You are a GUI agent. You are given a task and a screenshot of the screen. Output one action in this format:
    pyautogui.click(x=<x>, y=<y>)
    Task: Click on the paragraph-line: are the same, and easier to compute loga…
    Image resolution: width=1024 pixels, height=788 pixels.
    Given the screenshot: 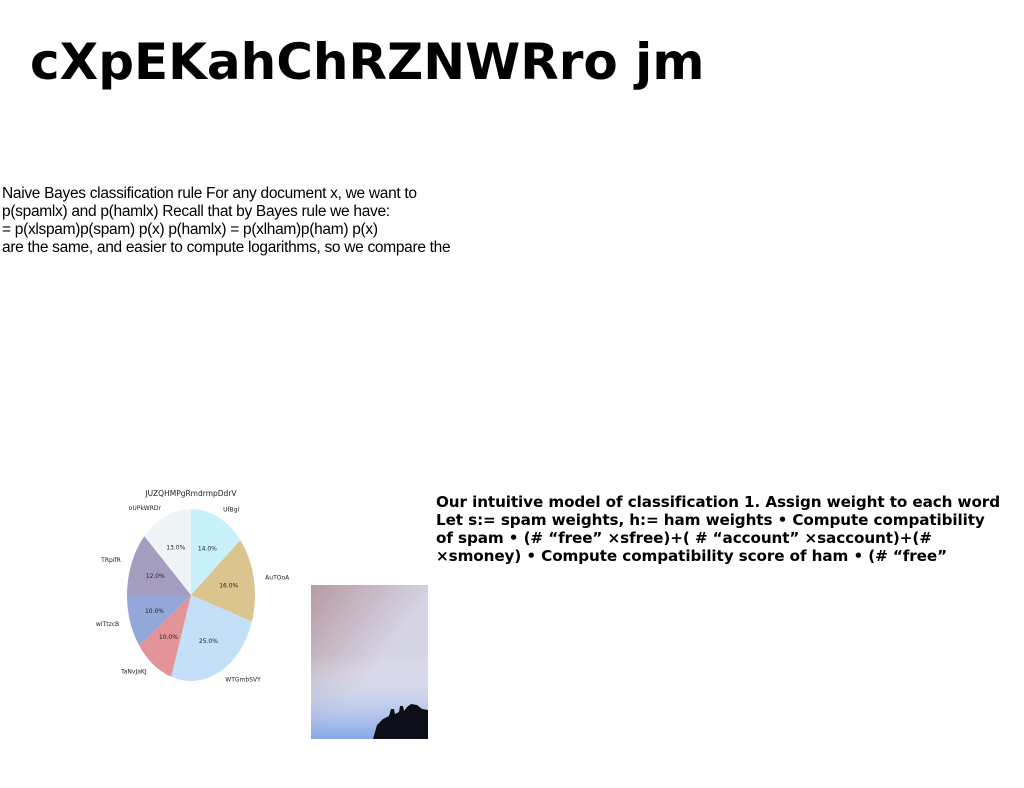 What is the action you would take?
    pyautogui.click(x=226, y=247)
    